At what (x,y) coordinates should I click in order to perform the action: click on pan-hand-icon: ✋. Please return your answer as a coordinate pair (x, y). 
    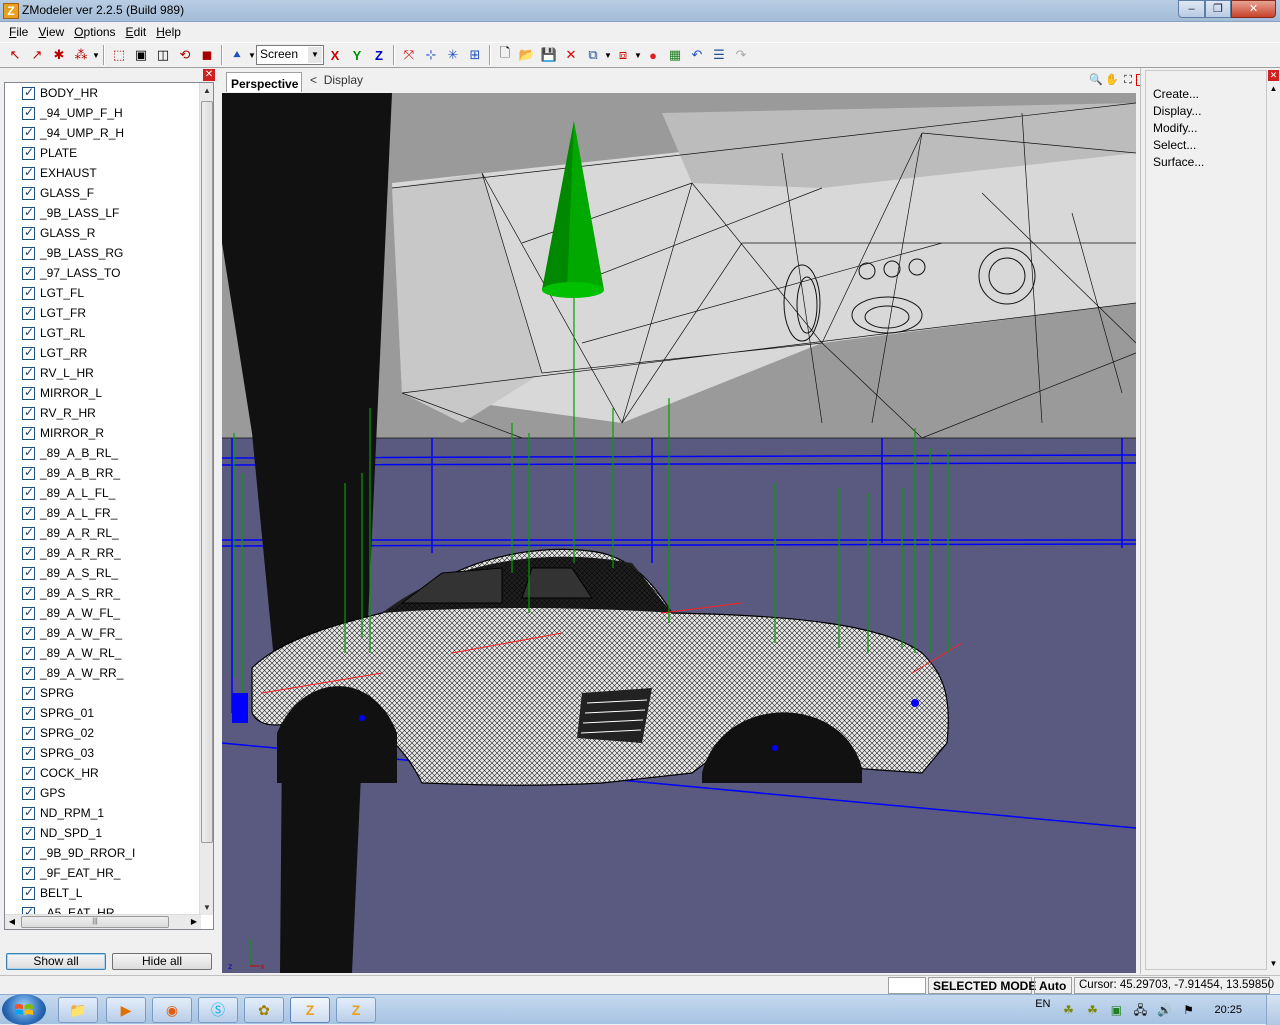
    Looking at the image, I should click on (1112, 80).